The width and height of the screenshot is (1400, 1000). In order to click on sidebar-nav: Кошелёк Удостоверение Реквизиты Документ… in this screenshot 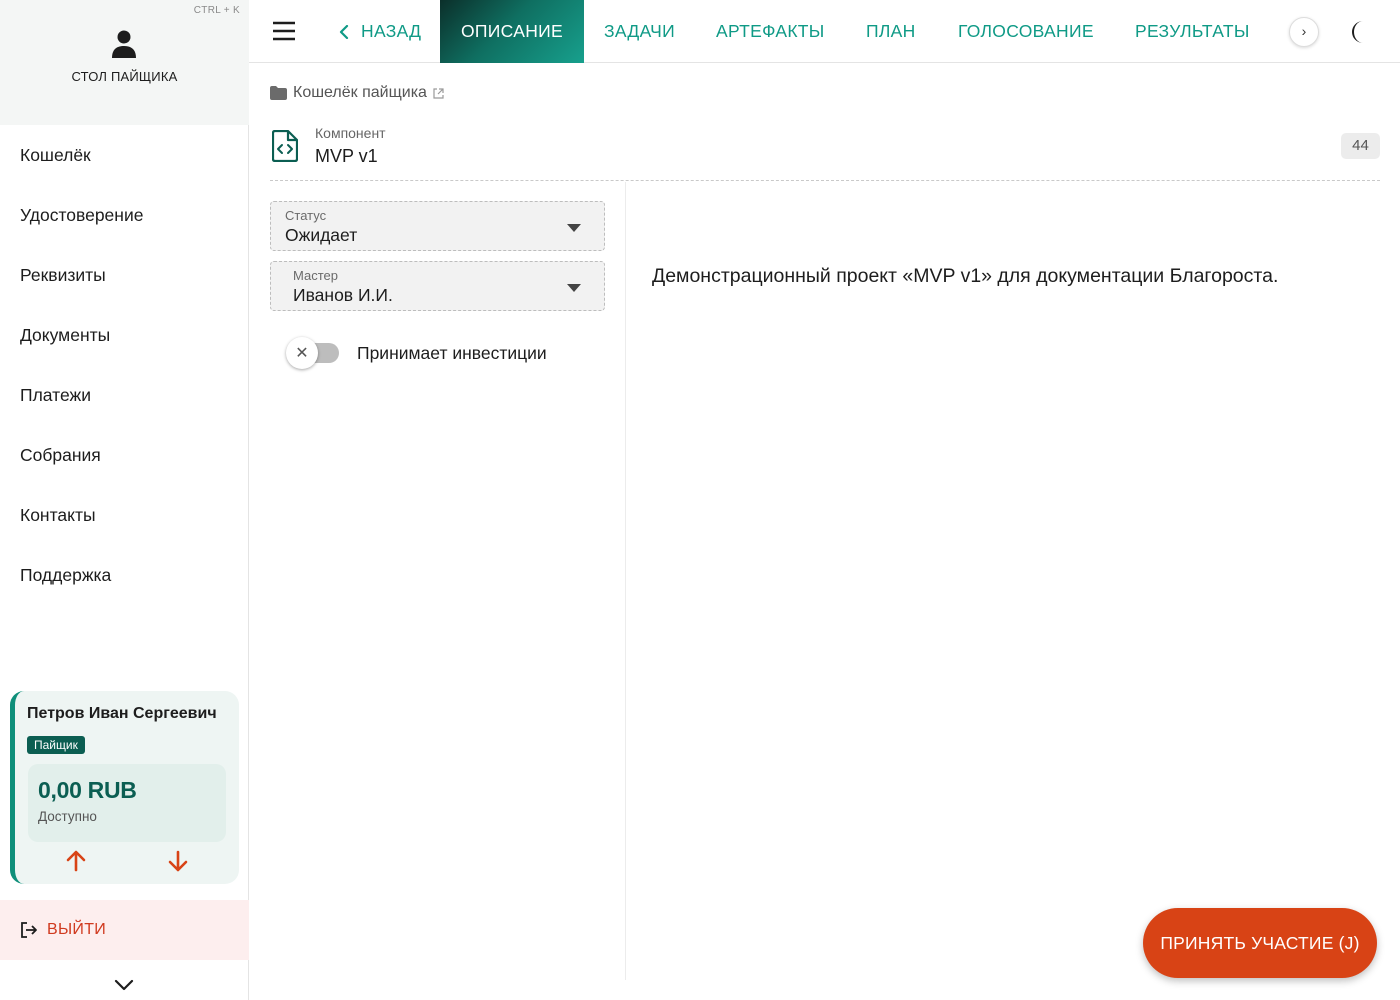, I will do `click(124, 365)`.